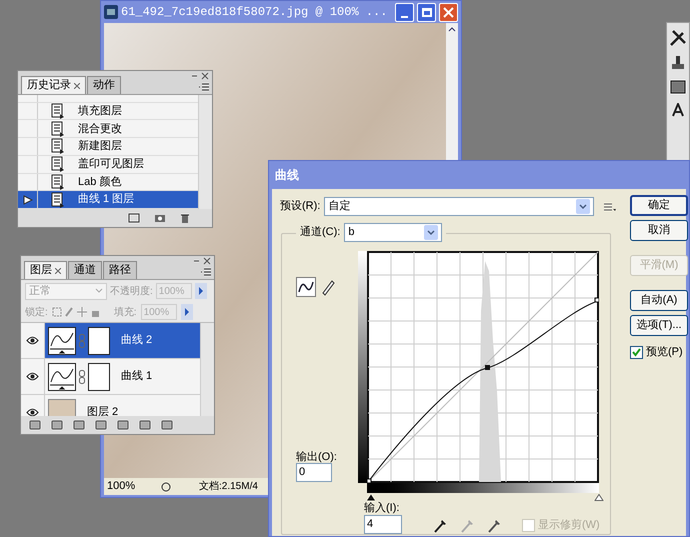 Image resolution: width=690 pixels, height=537 pixels. I want to click on highlight-input-slider, so click(599, 497).